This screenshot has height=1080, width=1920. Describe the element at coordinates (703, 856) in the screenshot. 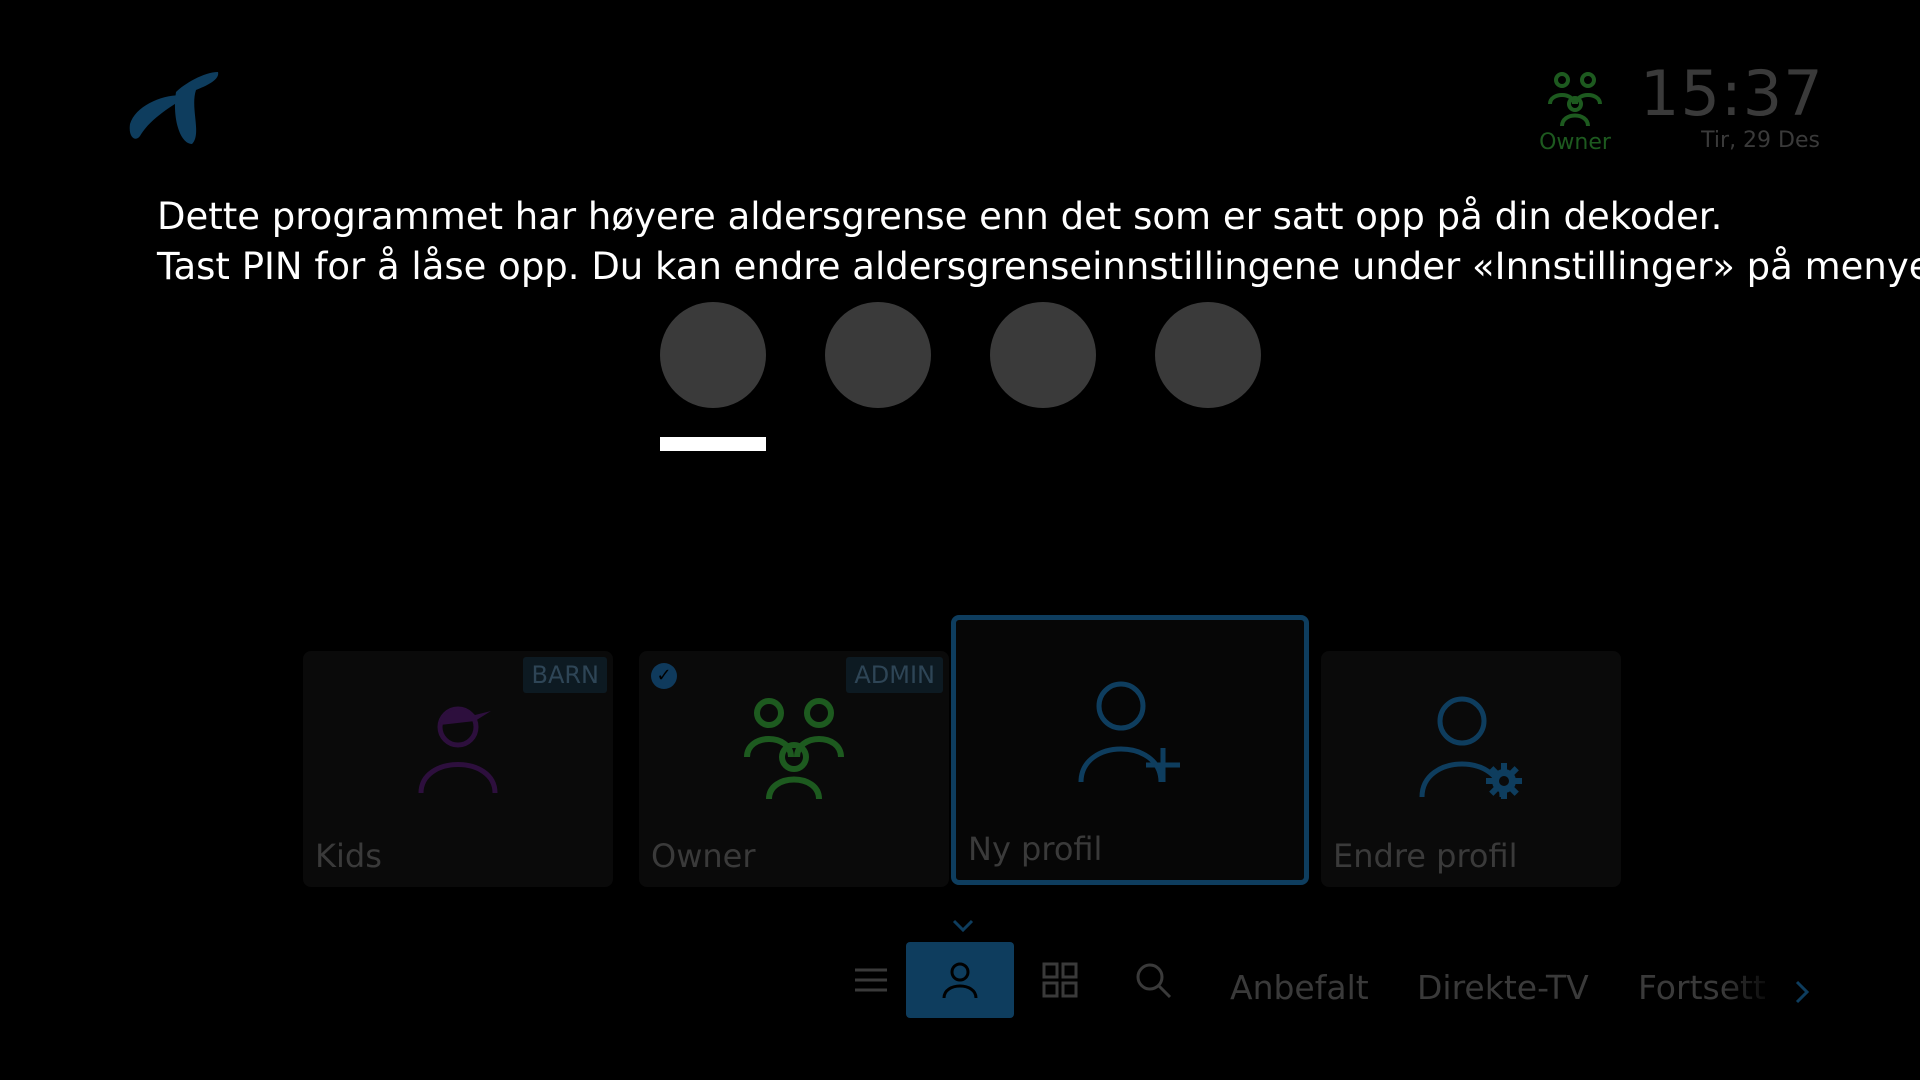

I see `profile-label: Owner` at that location.